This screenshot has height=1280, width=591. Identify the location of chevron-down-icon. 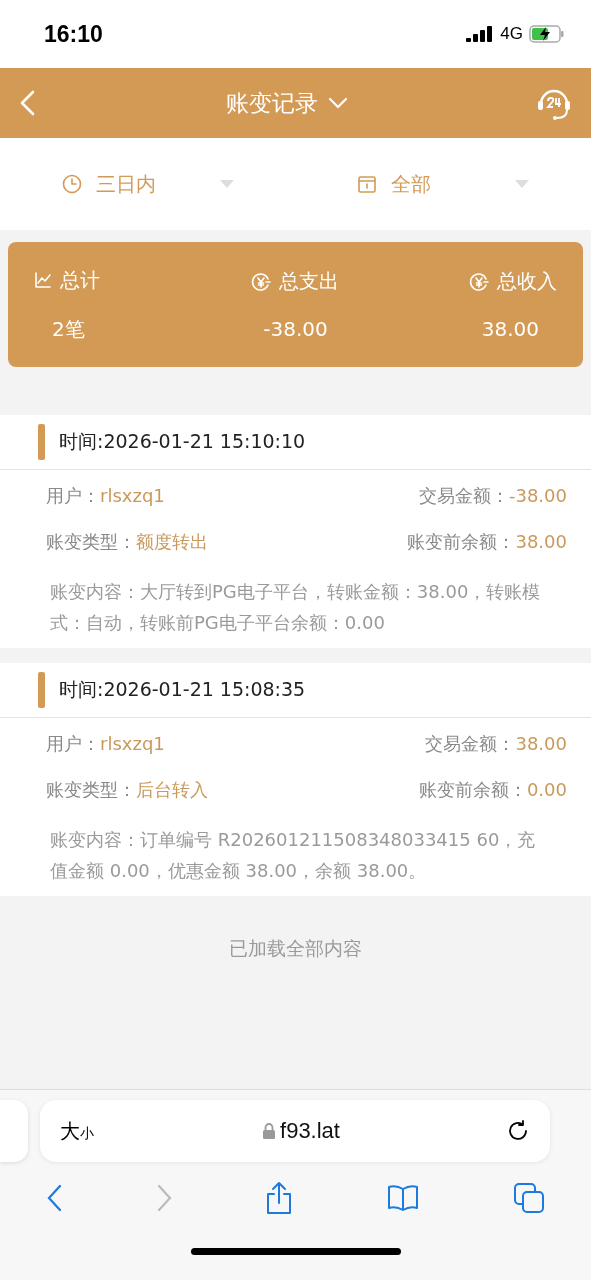
(337, 103).